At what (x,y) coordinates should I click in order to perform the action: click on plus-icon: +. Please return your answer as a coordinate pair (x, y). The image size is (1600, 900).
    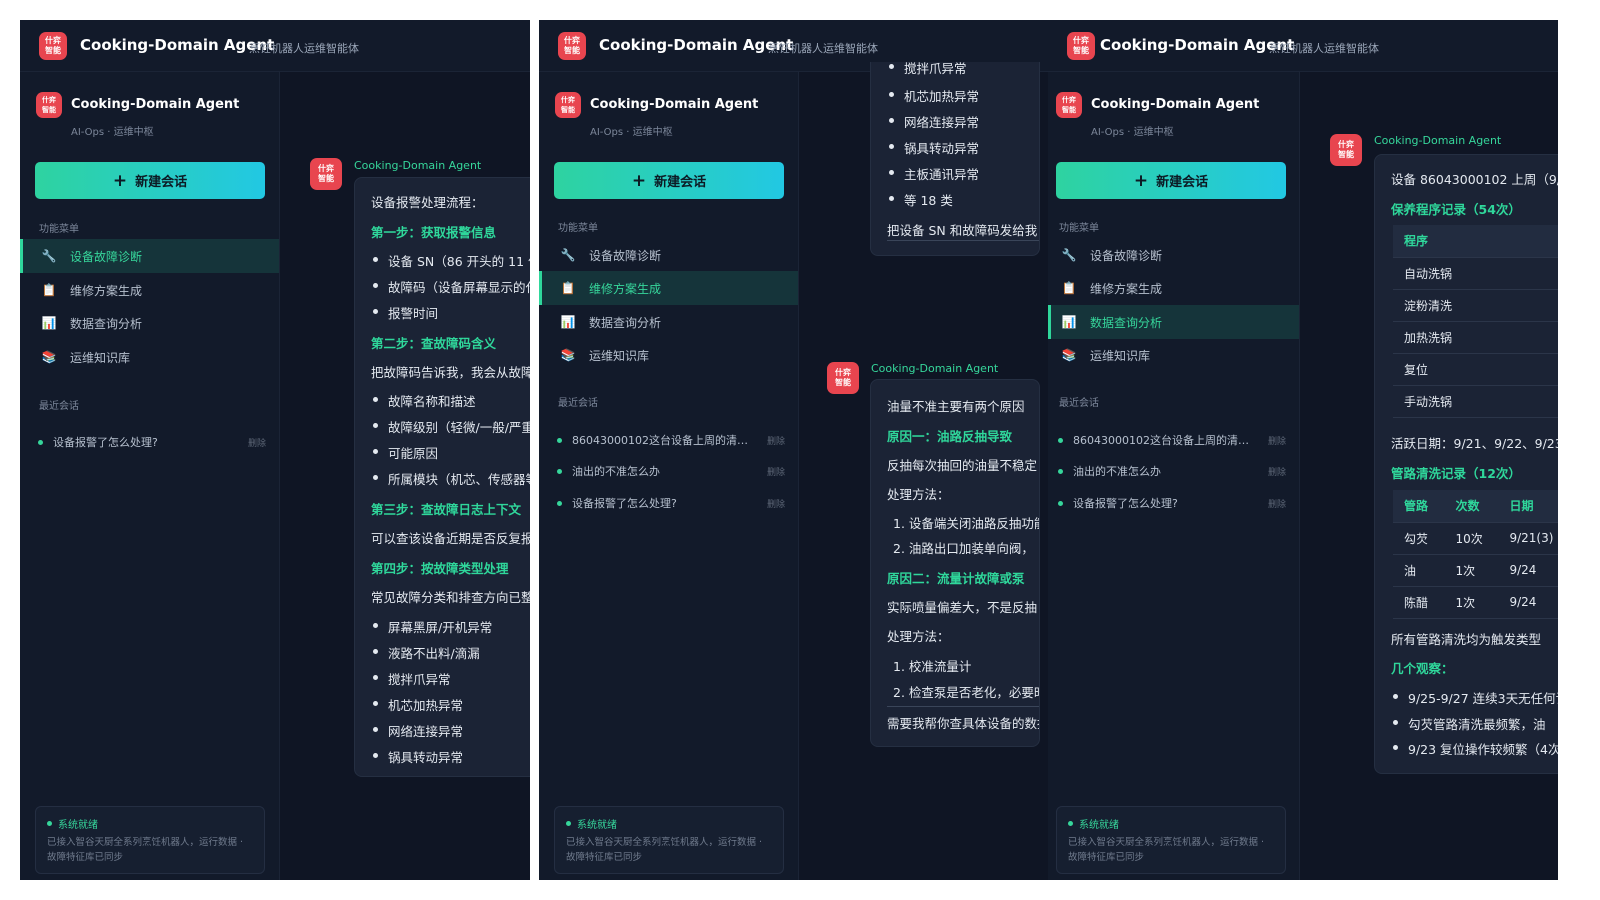
    Looking at the image, I should click on (120, 180).